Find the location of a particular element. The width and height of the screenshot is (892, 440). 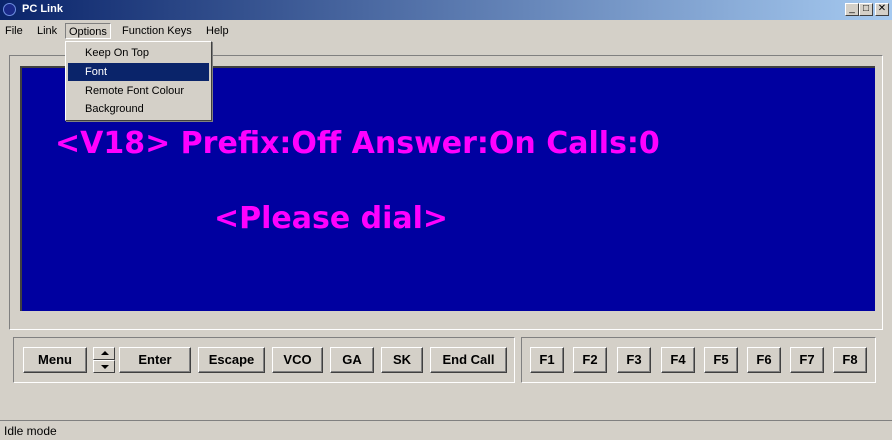

menu-link: Link is located at coordinates (47, 31).